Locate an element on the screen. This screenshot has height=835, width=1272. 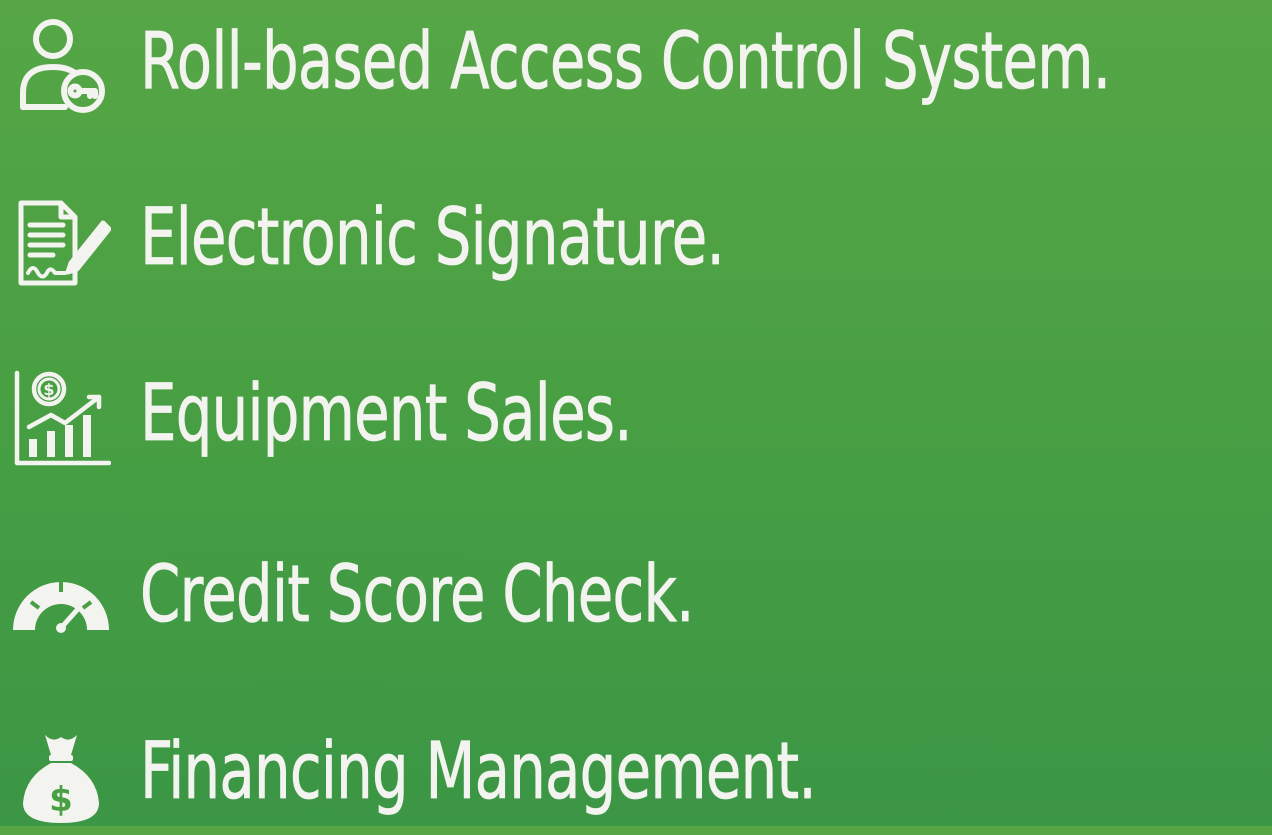
feature-label-electronic-signature: Electronic Signature. is located at coordinates (432, 238).